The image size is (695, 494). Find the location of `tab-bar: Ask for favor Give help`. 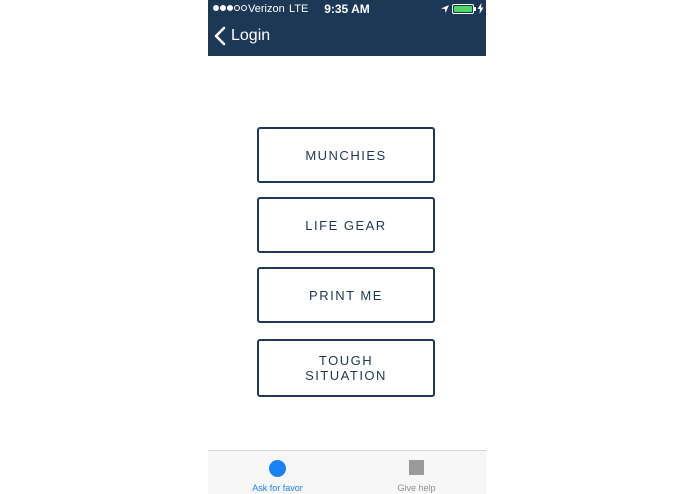

tab-bar: Ask for favor Give help is located at coordinates (347, 472).